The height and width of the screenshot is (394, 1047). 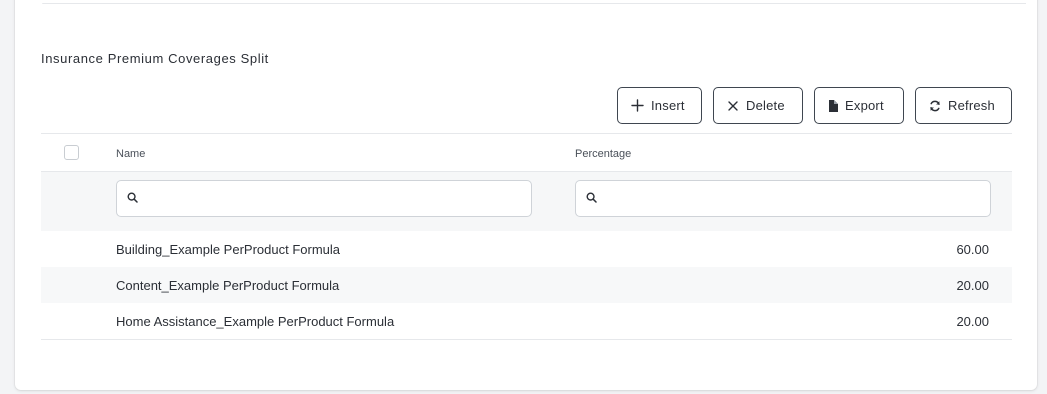 I want to click on percentage-filter-input, so click(x=785, y=198).